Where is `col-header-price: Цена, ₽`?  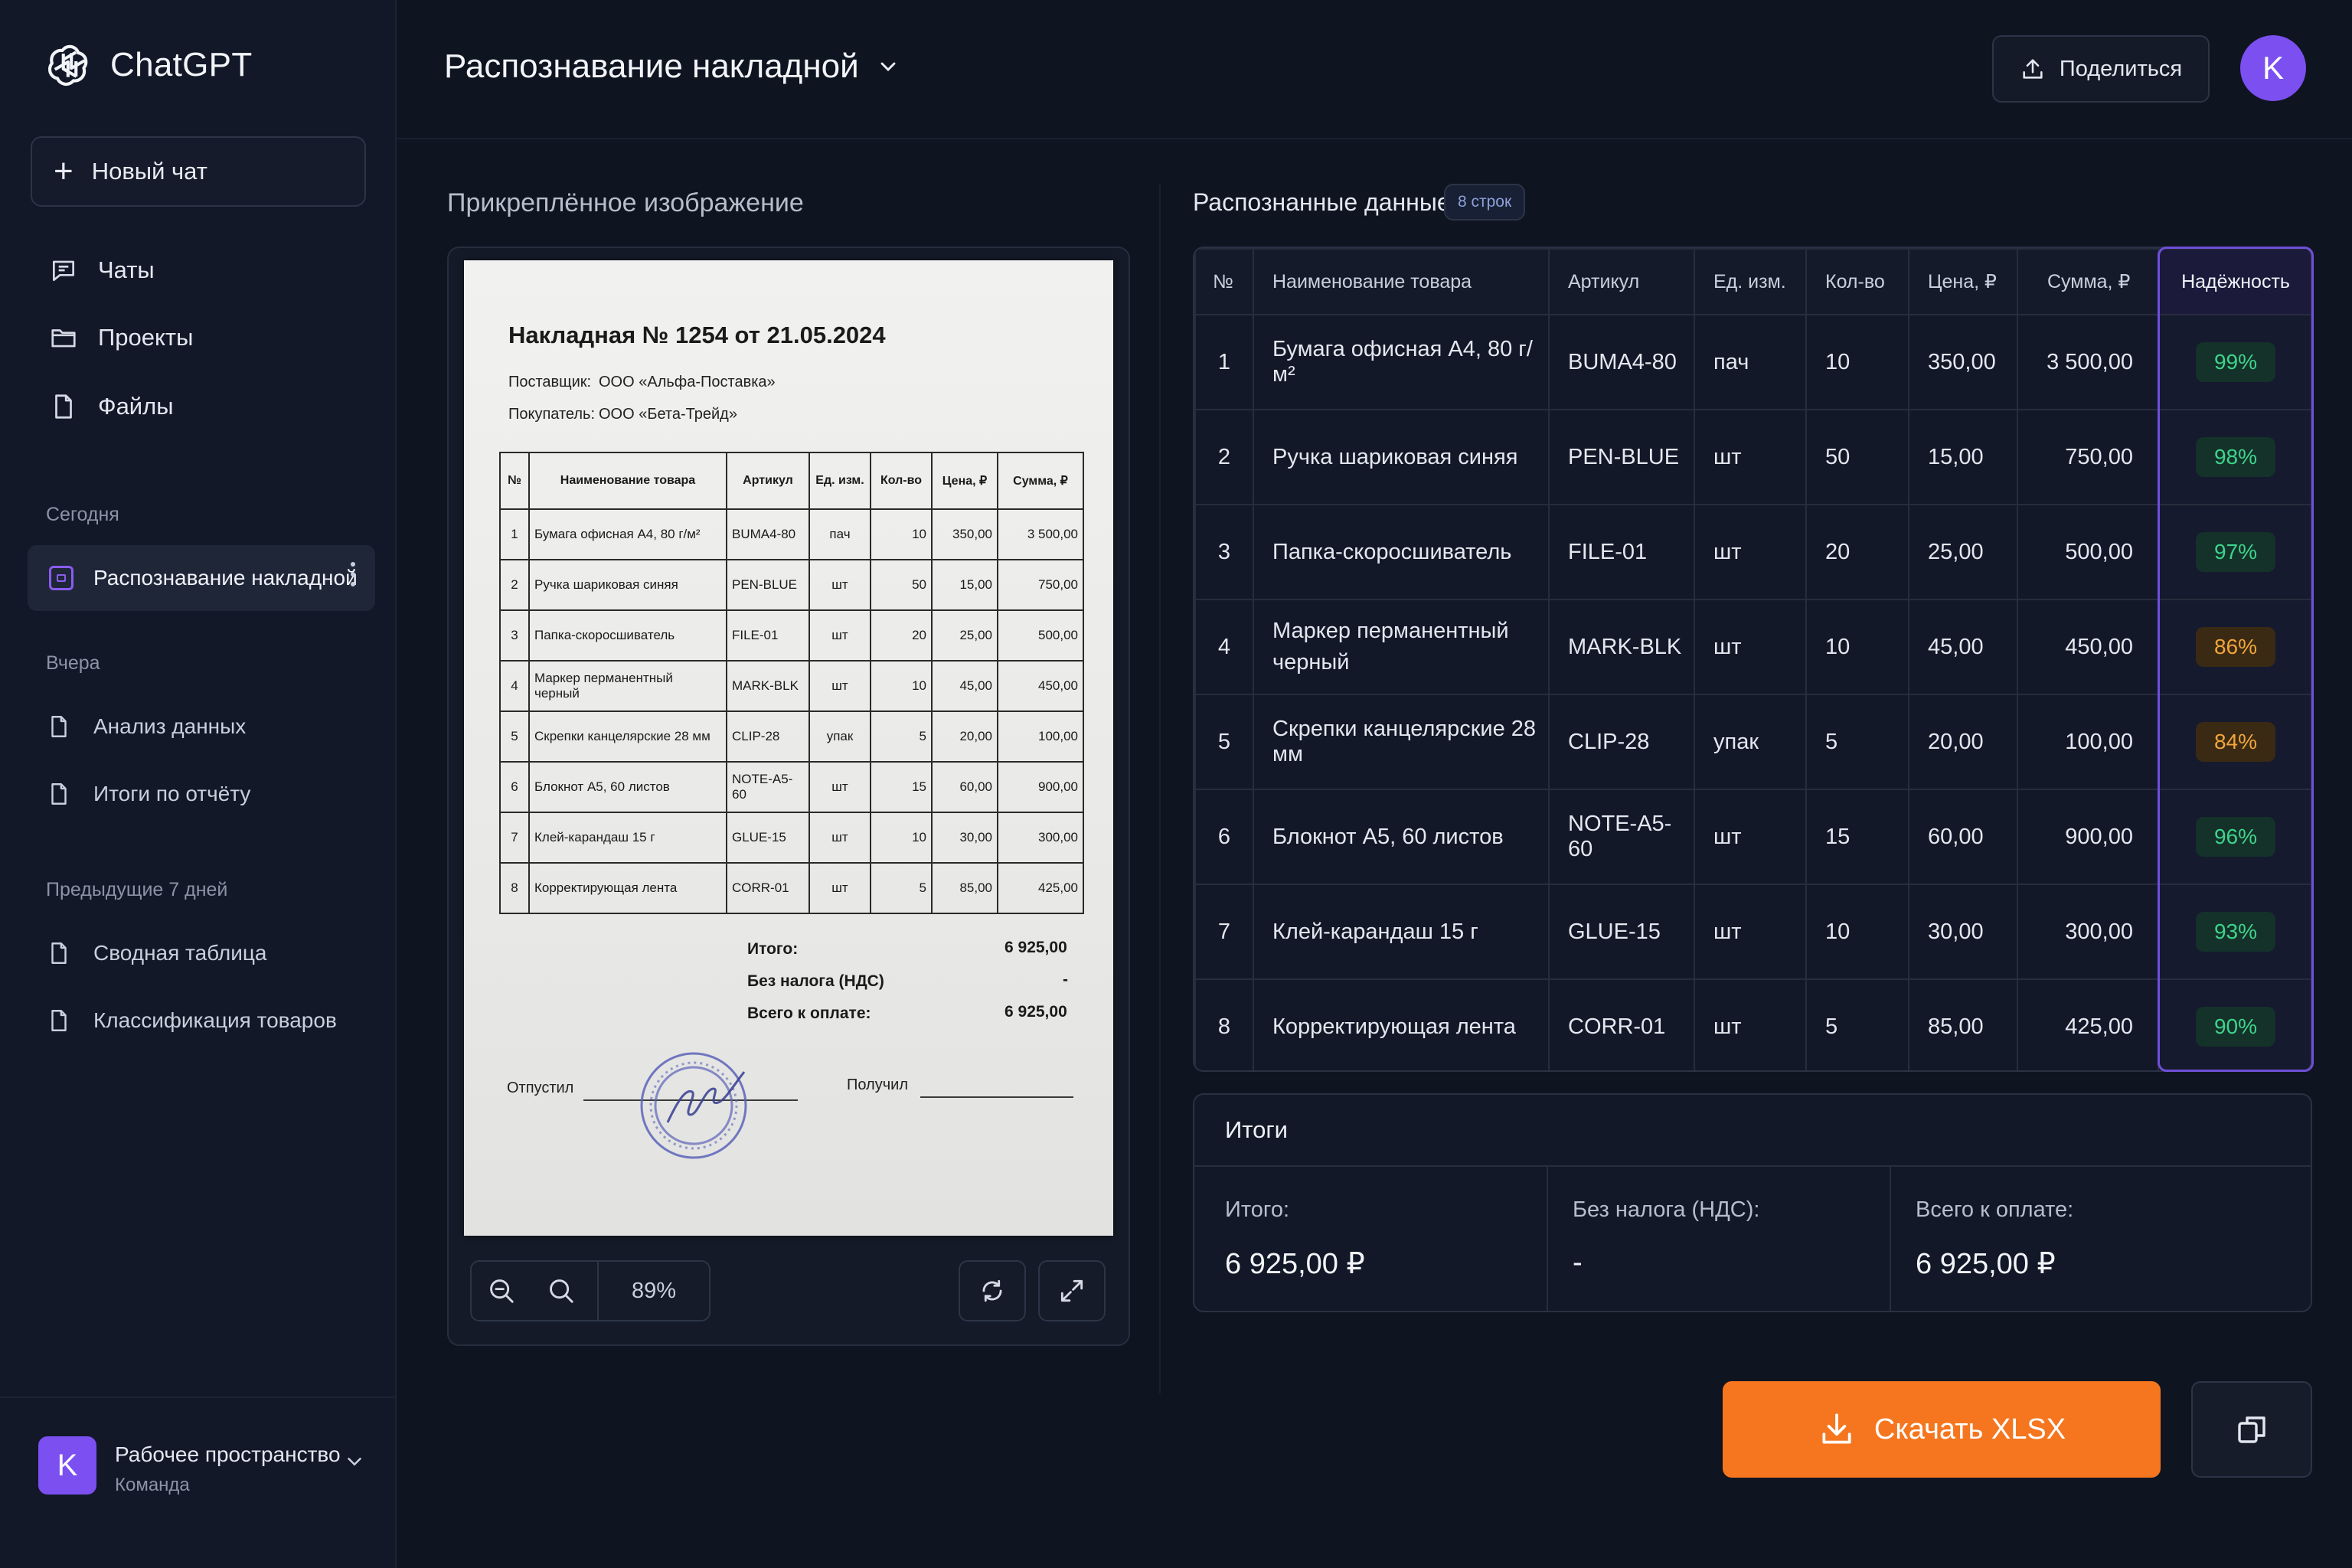
col-header-price: Цена, ₽ is located at coordinates (1963, 281).